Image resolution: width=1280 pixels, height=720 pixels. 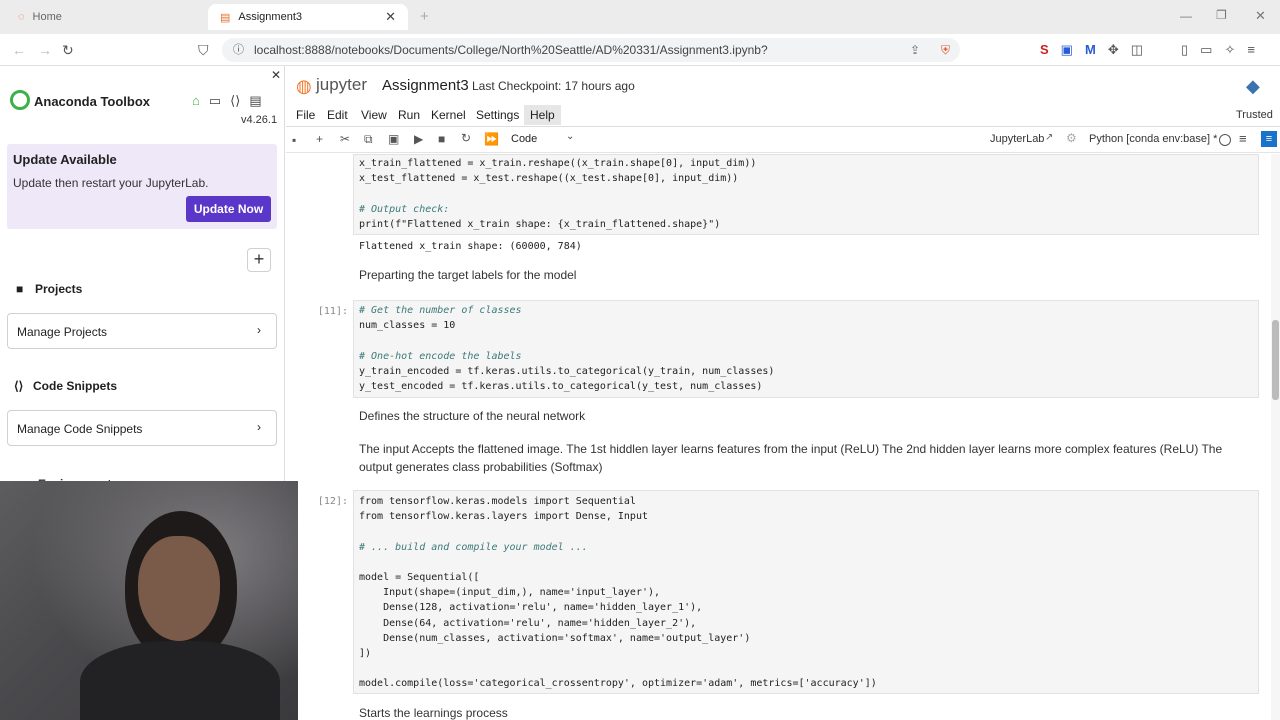 I want to click on code-line: num_classes = 10, so click(x=407, y=326).